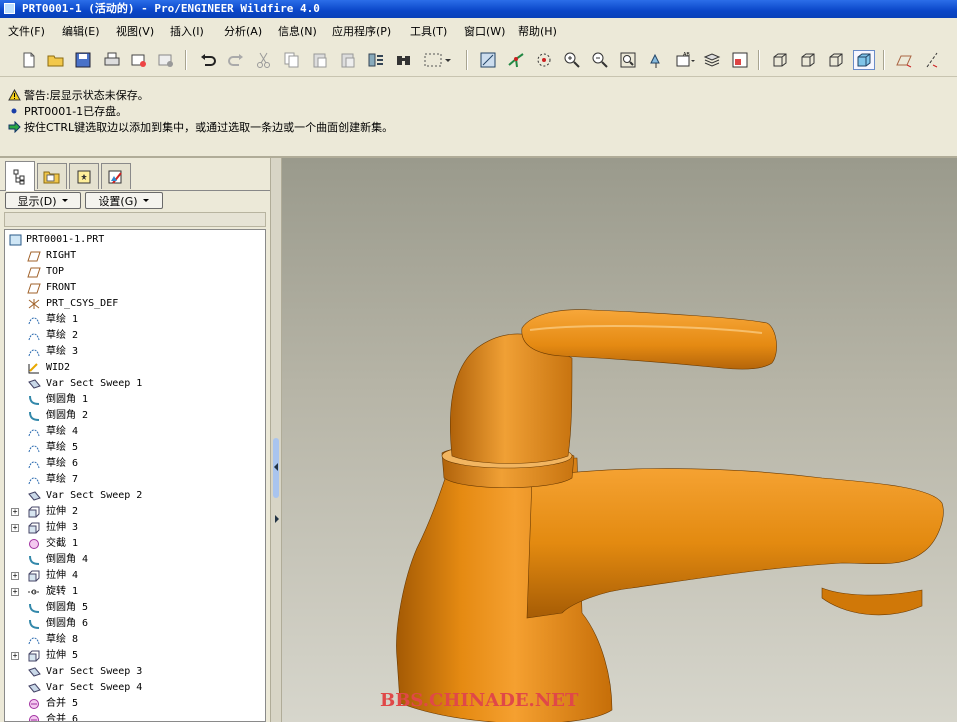 The image size is (957, 722). What do you see at coordinates (26, 31) in the screenshot?
I see `menu-file: 文件(F)` at bounding box center [26, 31].